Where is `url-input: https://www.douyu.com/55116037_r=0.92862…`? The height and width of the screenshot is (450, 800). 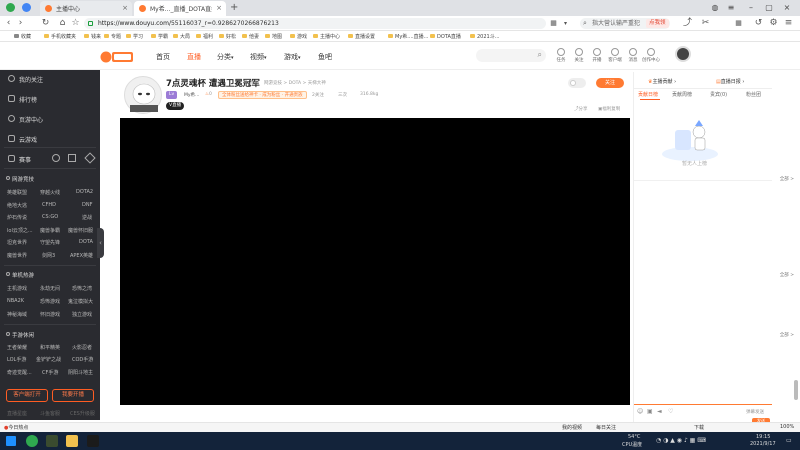
url-input: https://www.douyu.com/55116037_r=0.92862… is located at coordinates (315, 23).